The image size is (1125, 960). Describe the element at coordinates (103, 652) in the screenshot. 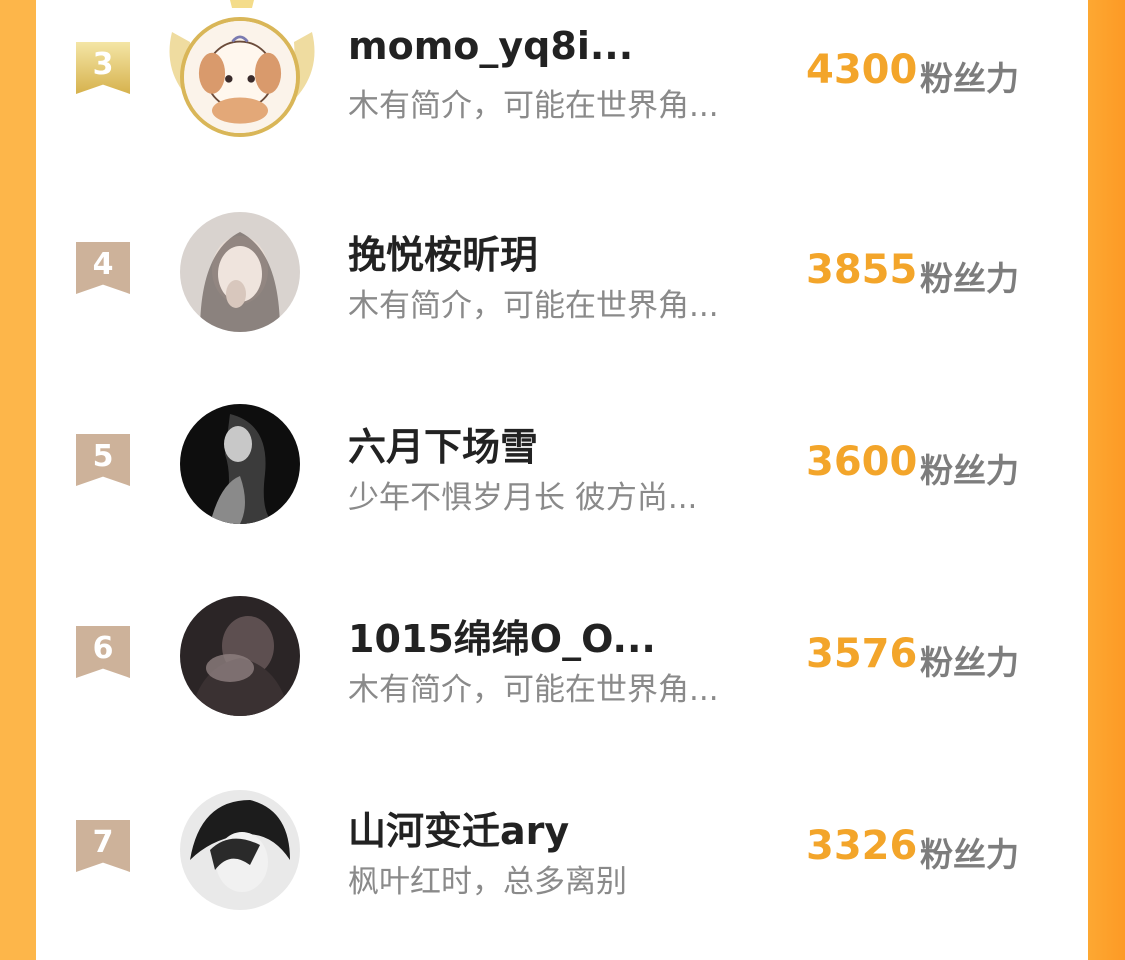

I see `rank-badge: 6` at that location.